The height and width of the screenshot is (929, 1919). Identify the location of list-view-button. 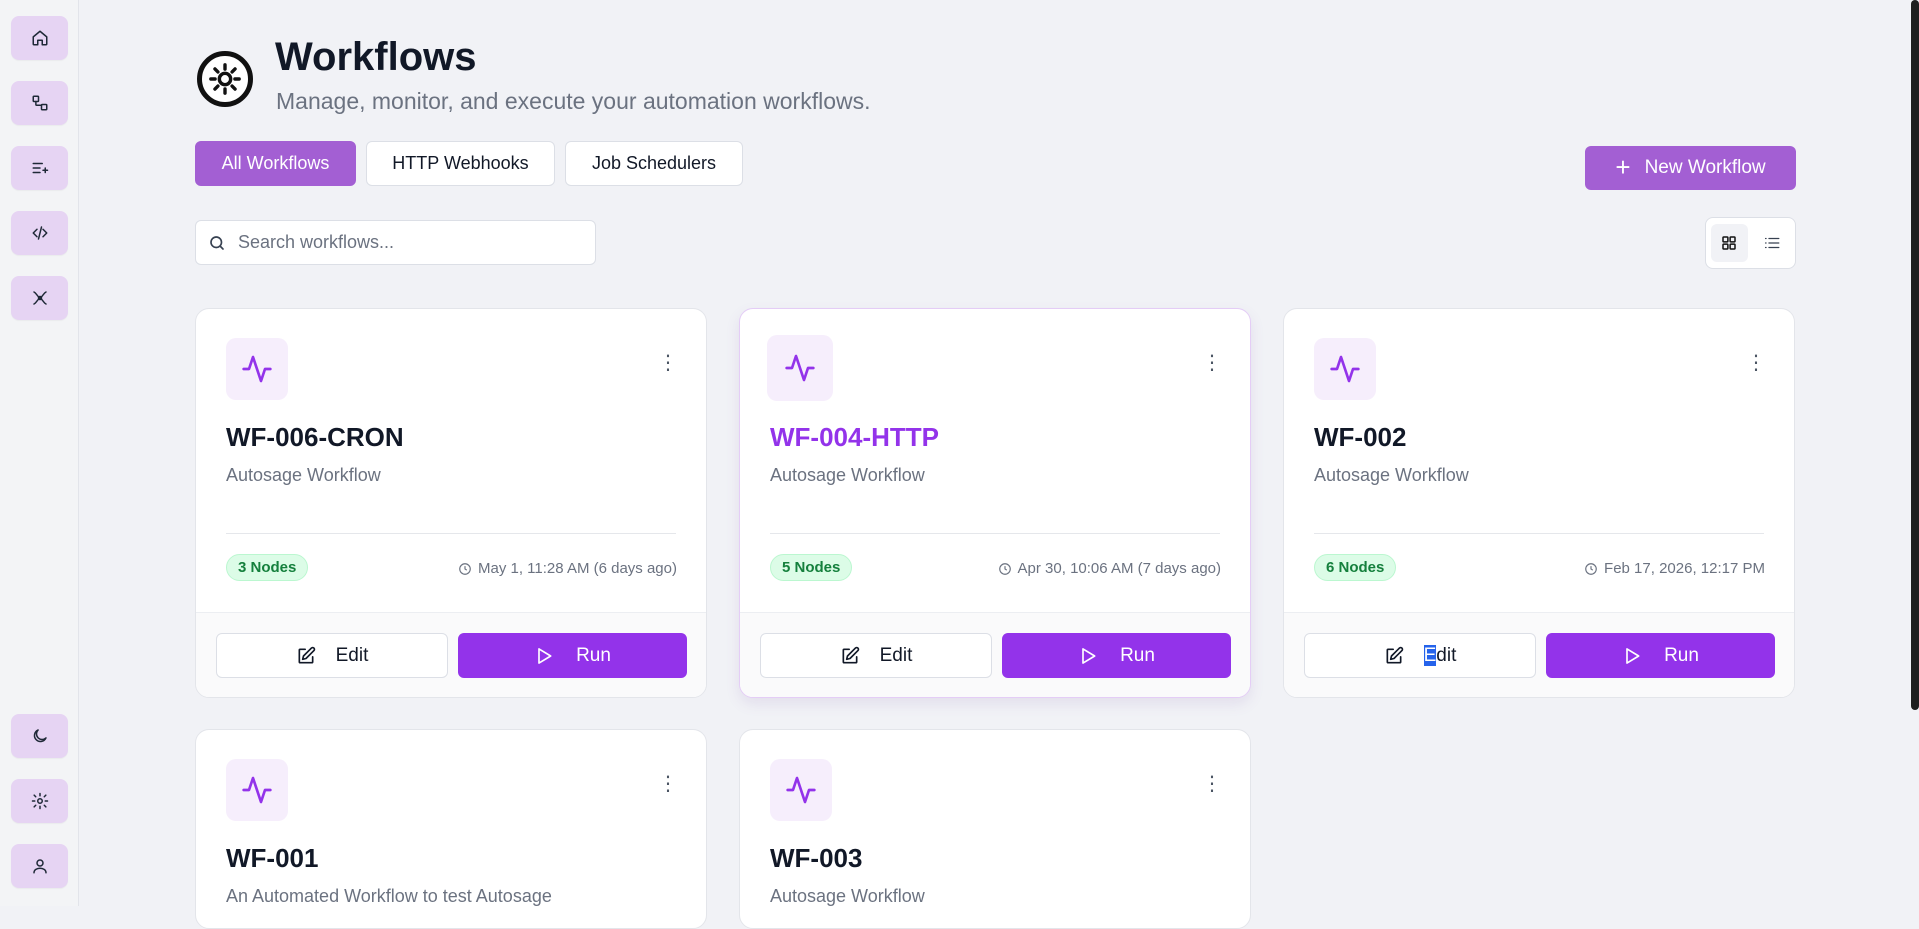
(1772, 243).